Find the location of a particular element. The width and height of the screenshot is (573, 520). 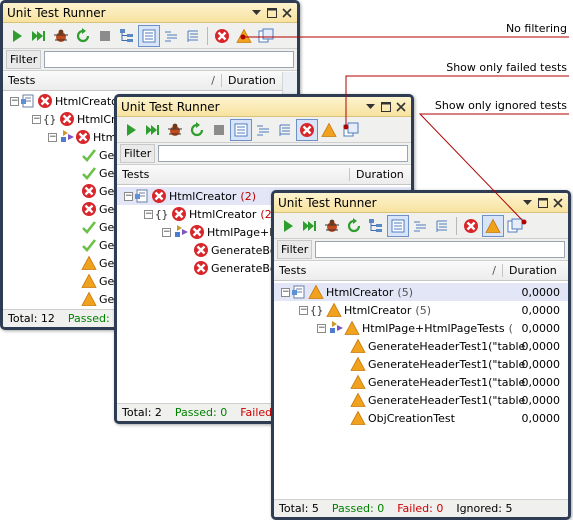

export-icon is located at coordinates (351, 129).